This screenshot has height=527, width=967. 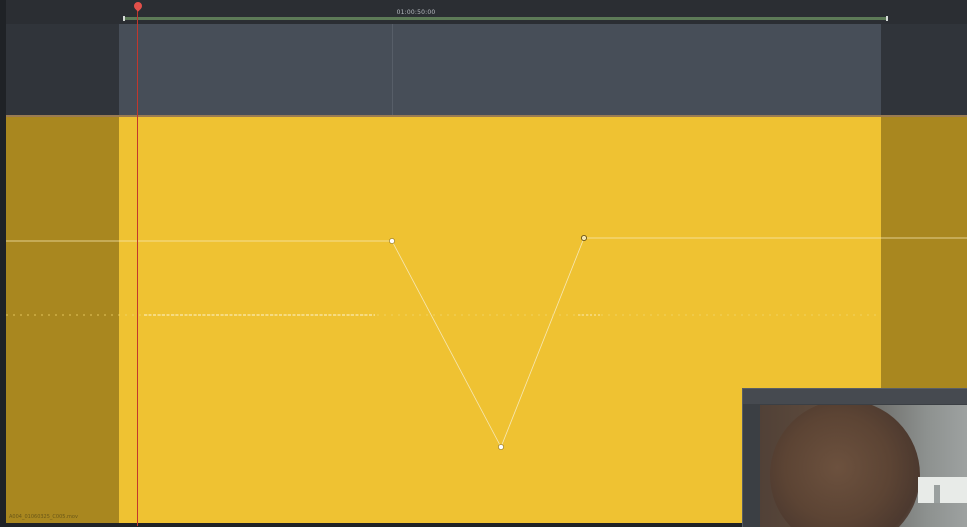 I want to click on viewer-frame-image, so click(x=863, y=466).